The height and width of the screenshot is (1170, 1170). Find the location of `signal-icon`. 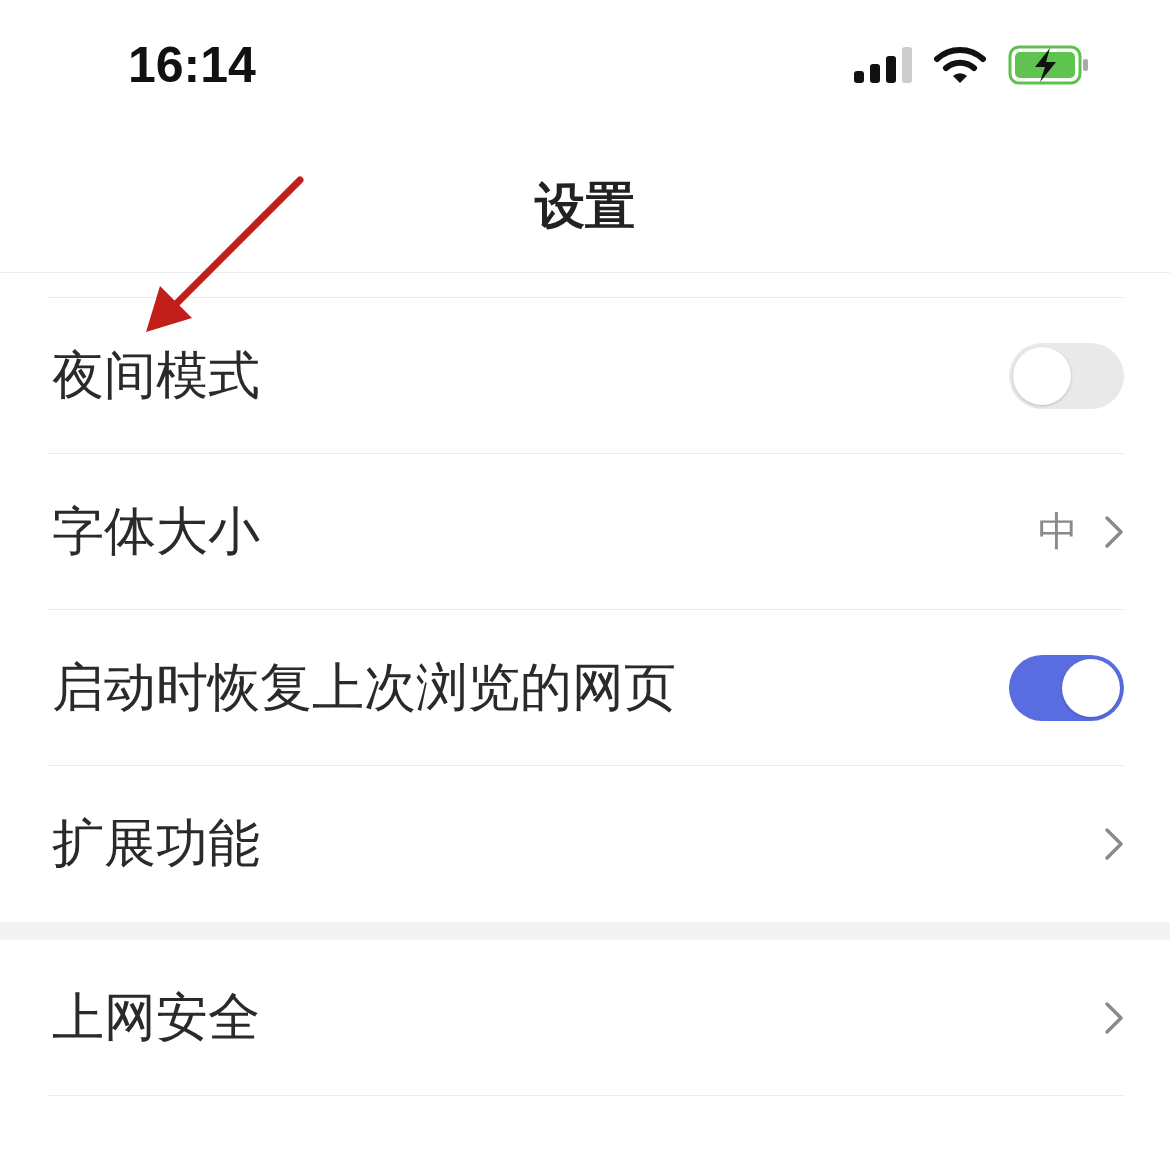

signal-icon is located at coordinates (883, 65).